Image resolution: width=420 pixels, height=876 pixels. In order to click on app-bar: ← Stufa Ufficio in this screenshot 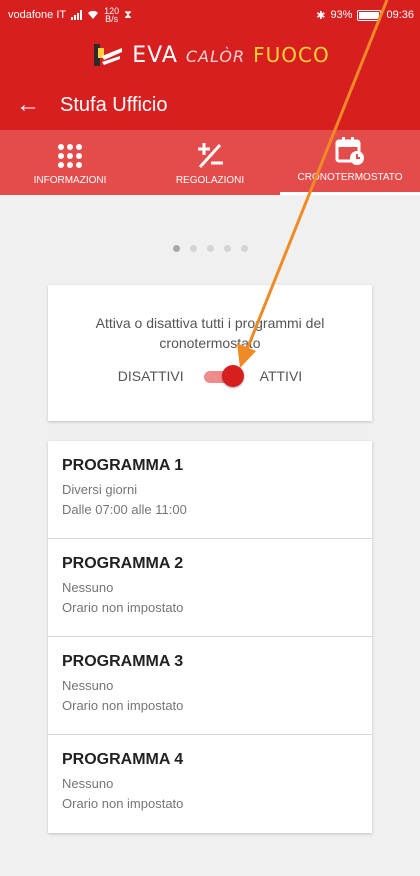, I will do `click(210, 105)`.